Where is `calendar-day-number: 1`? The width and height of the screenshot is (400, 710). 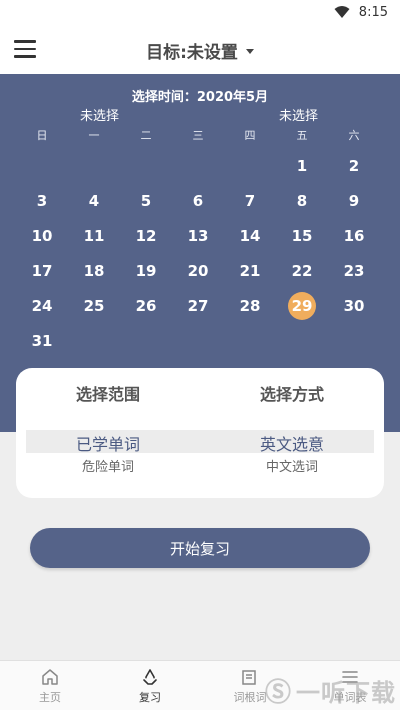
calendar-day-number: 1 is located at coordinates (302, 165).